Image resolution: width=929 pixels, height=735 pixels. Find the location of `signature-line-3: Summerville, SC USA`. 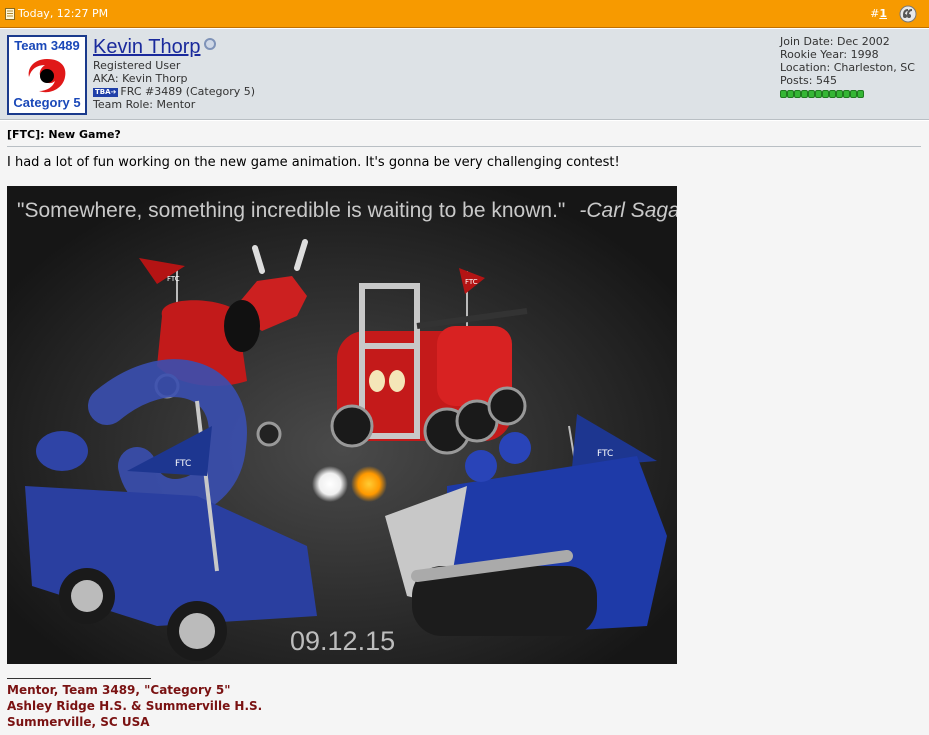

signature-line-3: Summerville, SC USA is located at coordinates (78, 722).